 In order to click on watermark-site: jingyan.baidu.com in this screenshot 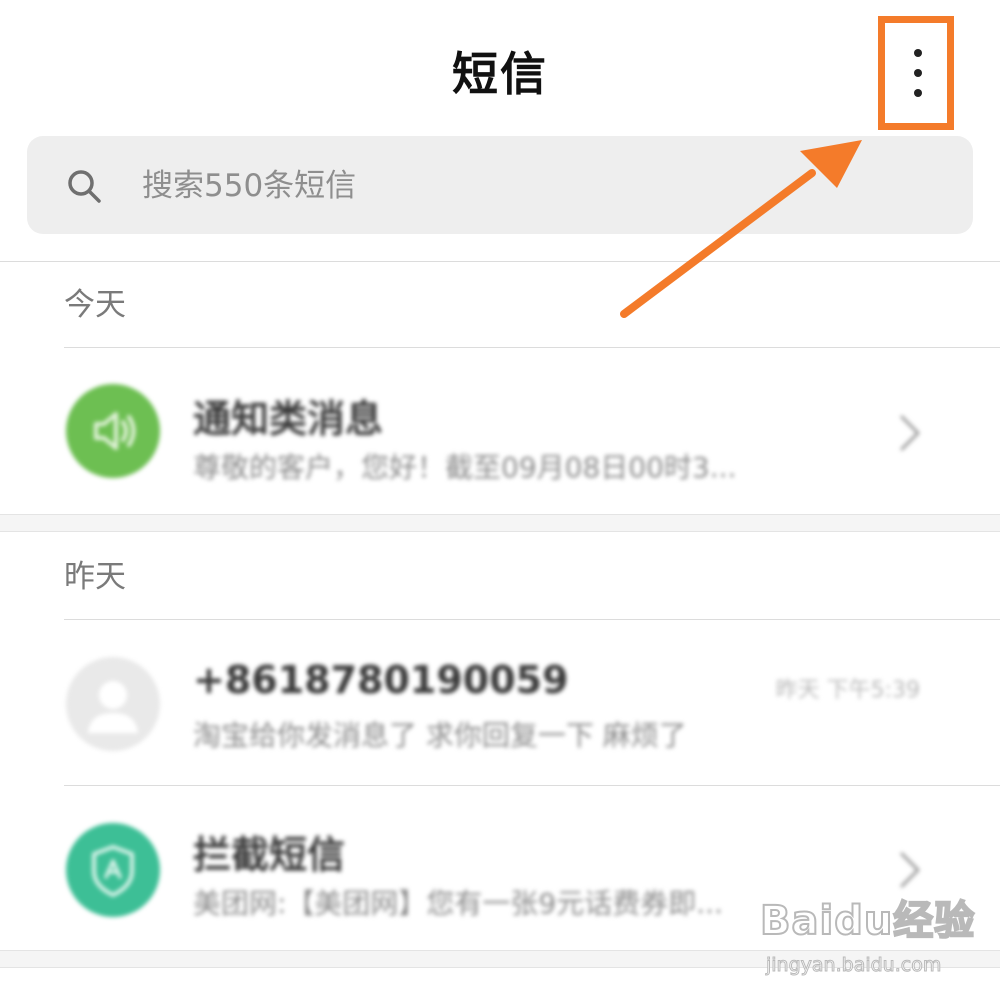, I will do `click(853, 965)`.